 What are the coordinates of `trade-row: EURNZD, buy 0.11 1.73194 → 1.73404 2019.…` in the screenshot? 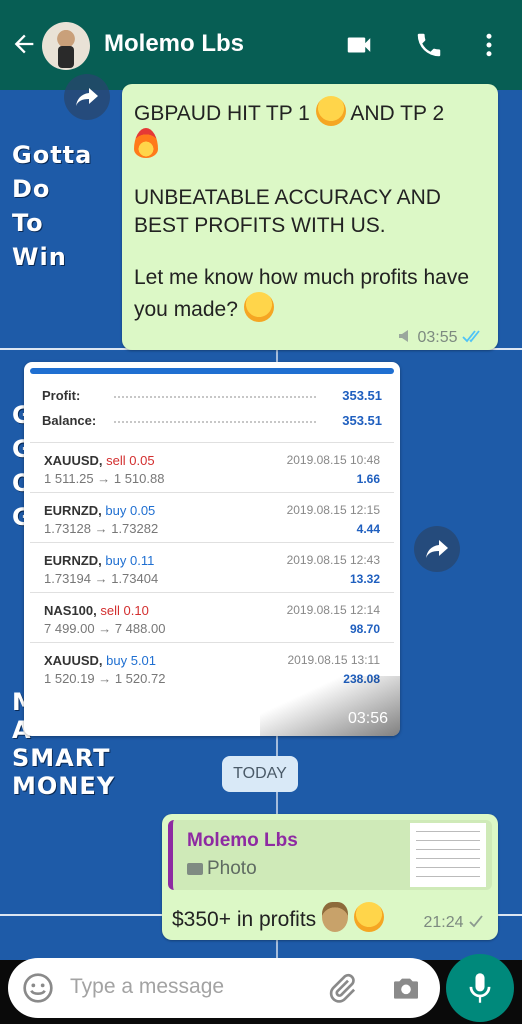 It's located at (212, 567).